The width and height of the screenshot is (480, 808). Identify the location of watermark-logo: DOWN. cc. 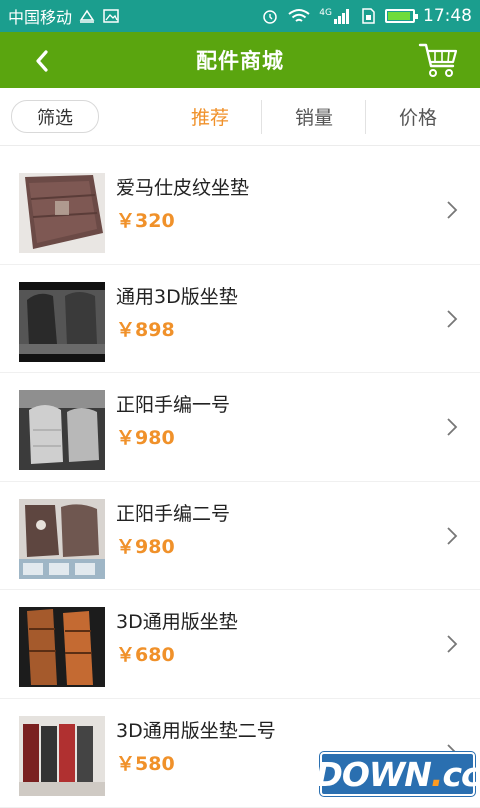
(397, 774).